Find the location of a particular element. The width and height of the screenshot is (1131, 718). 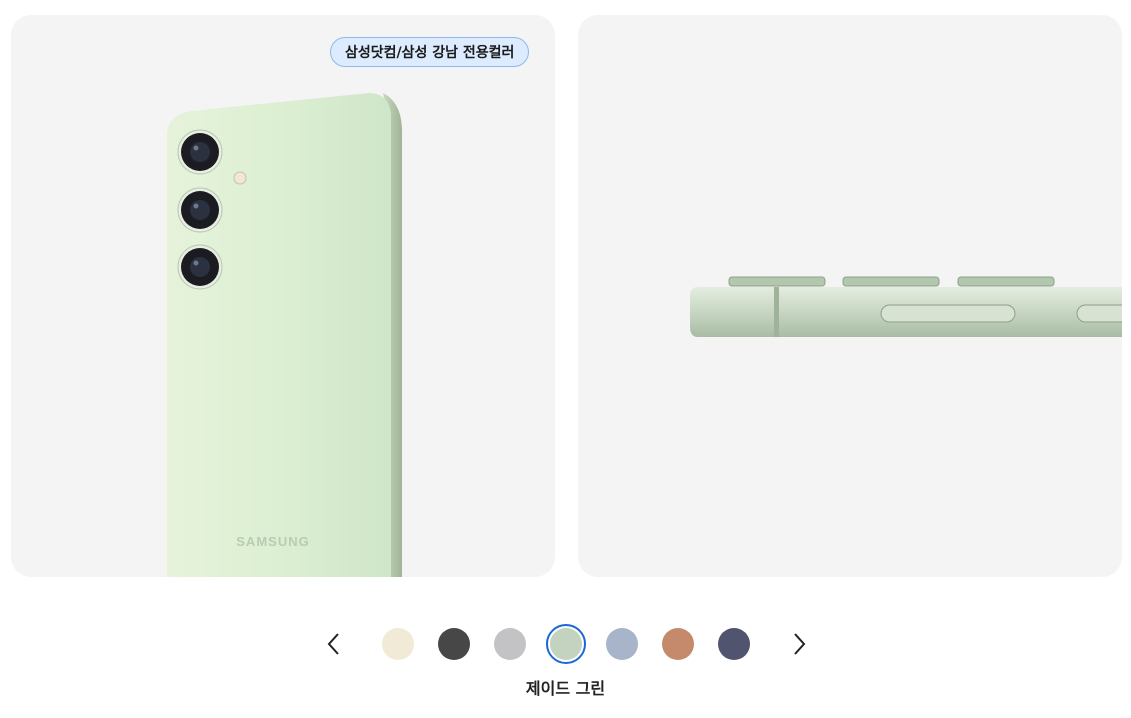

color-swatch-onyx-black is located at coordinates (454, 644).